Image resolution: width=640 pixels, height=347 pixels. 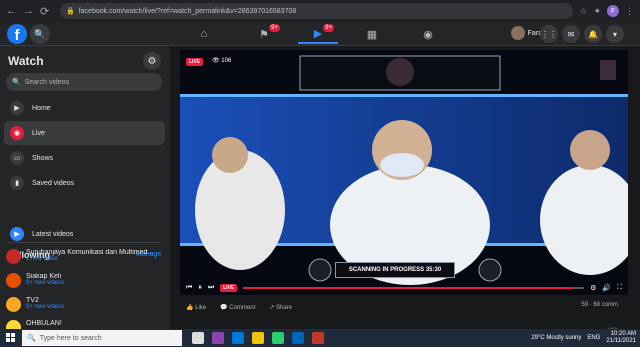 I want to click on store-icon, so click(x=298, y=338).